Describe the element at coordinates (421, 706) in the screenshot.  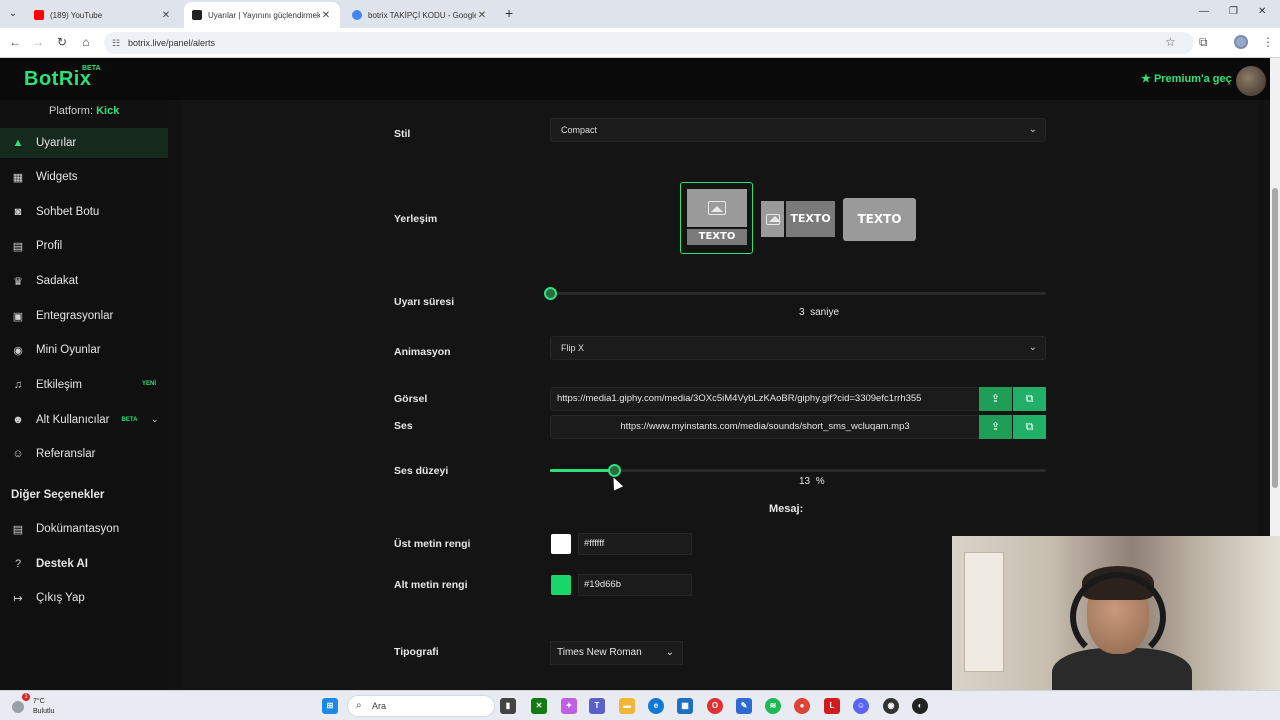
I see `taskbar-search: ⌕ Ara` at that location.